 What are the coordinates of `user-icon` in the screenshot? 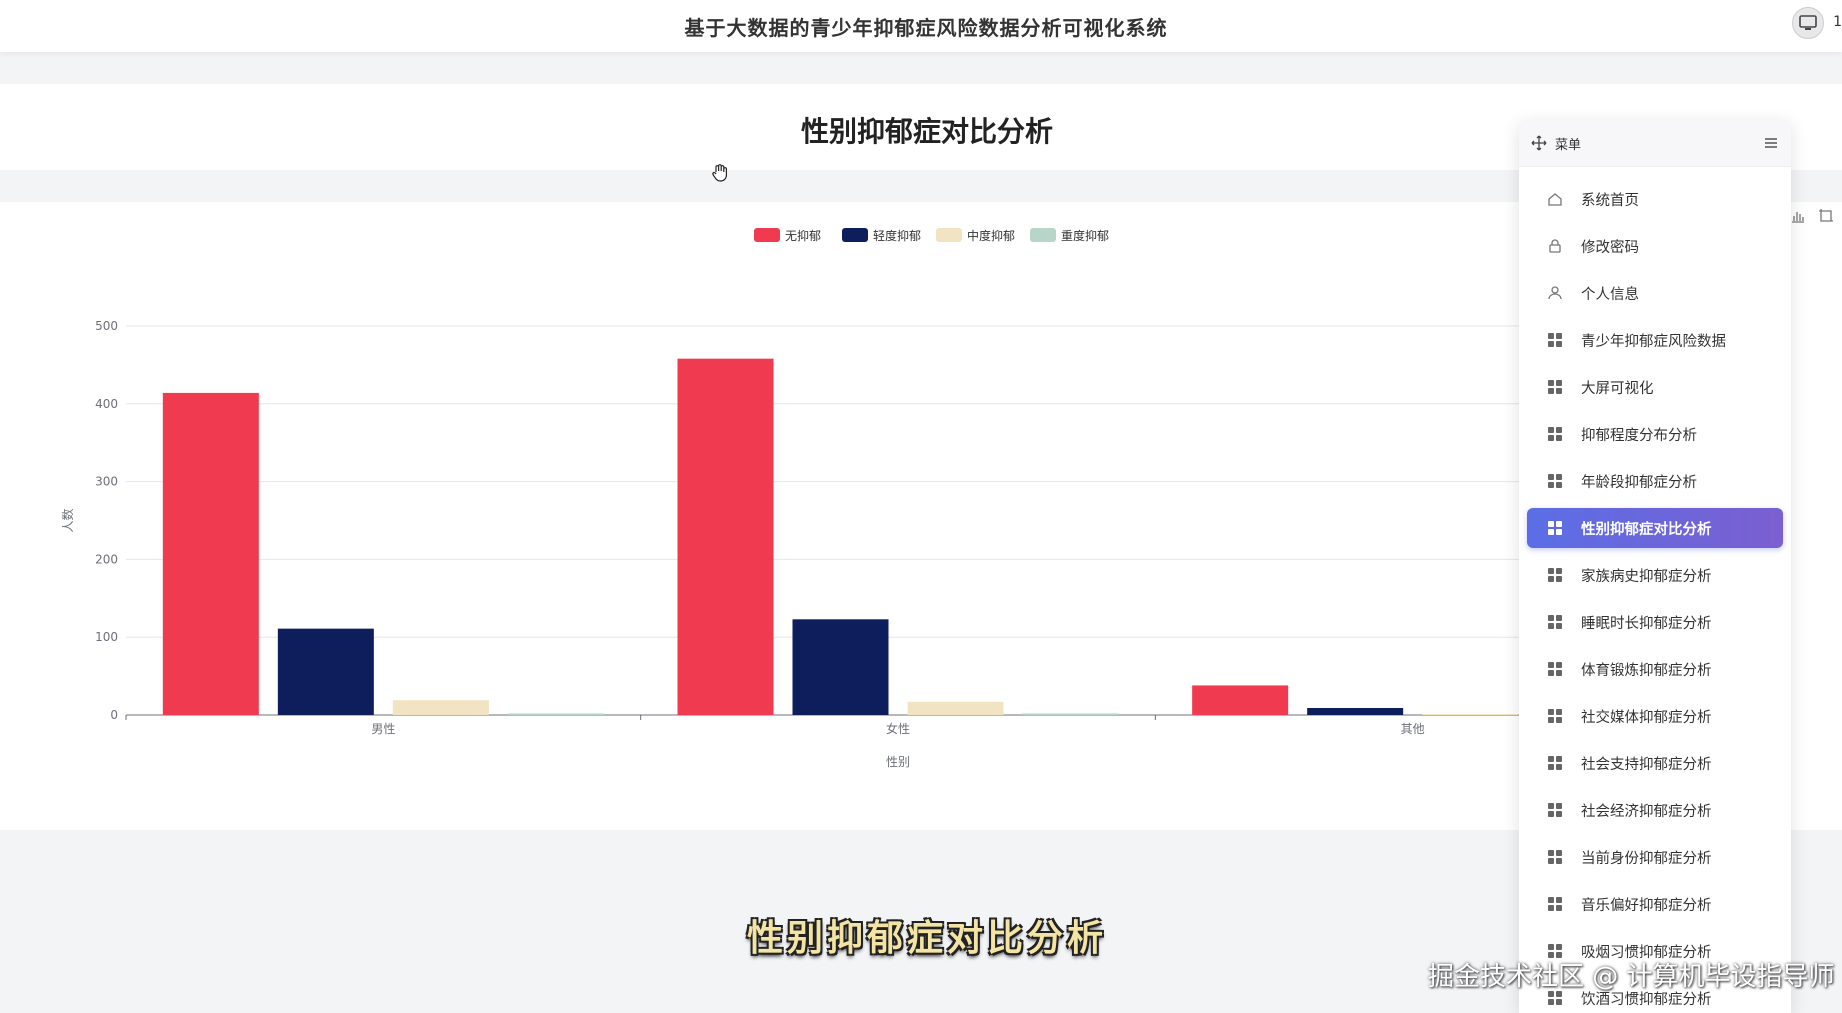 It's located at (1555, 293).